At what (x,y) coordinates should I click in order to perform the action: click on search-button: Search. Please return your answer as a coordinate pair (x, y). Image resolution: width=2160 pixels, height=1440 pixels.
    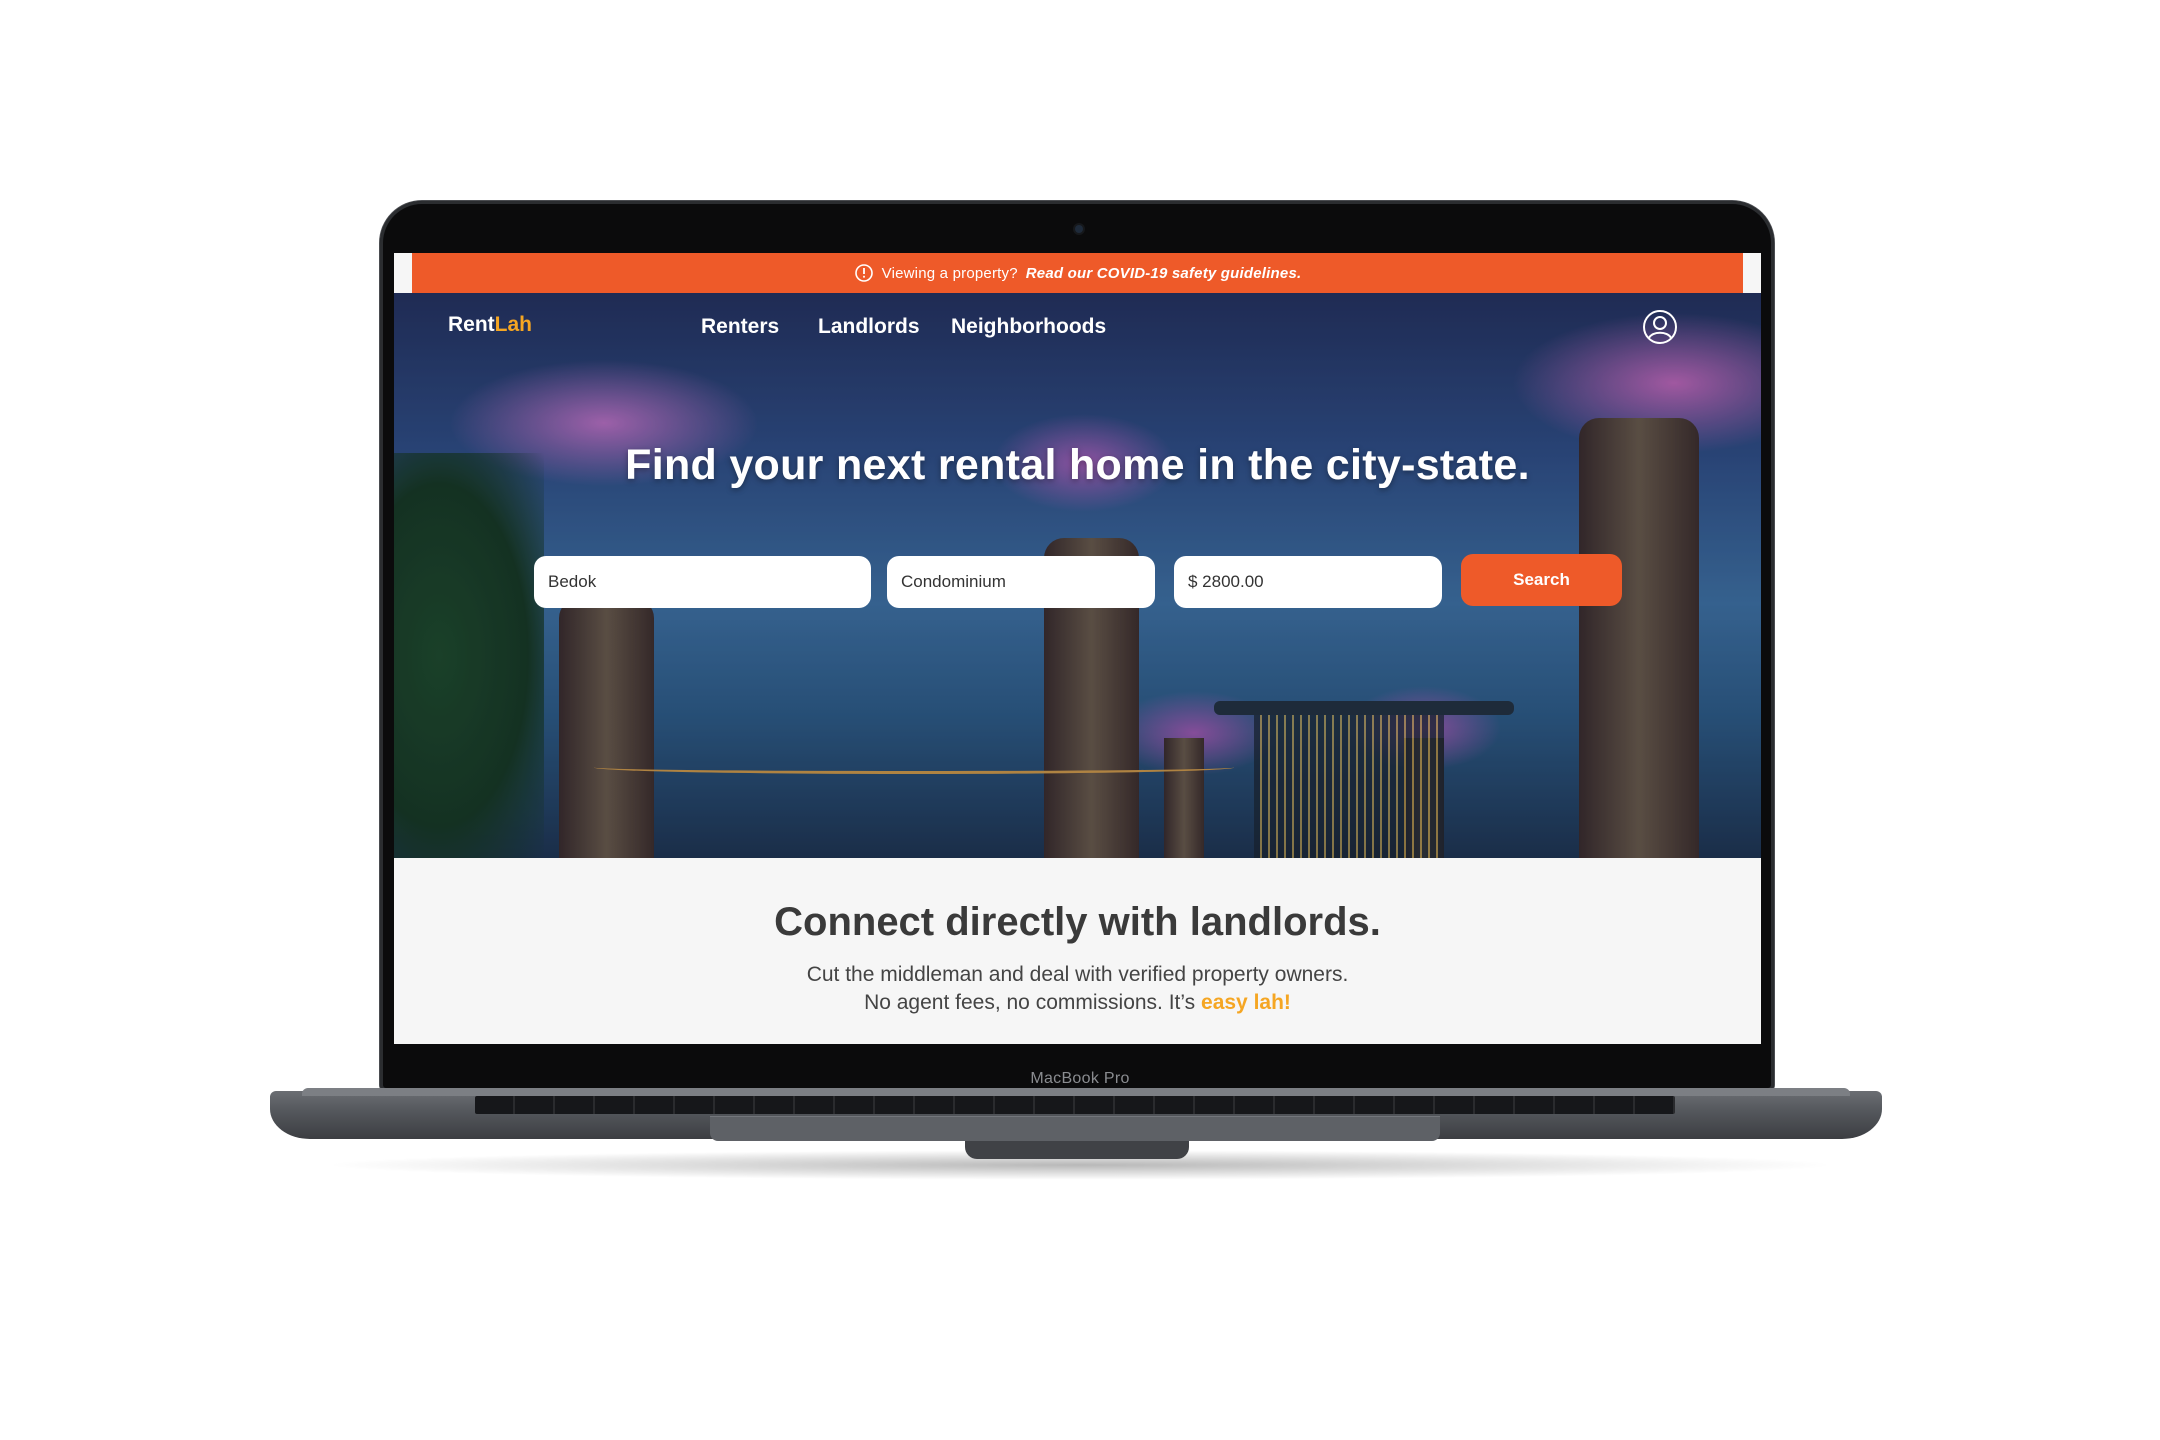
    Looking at the image, I should click on (1541, 580).